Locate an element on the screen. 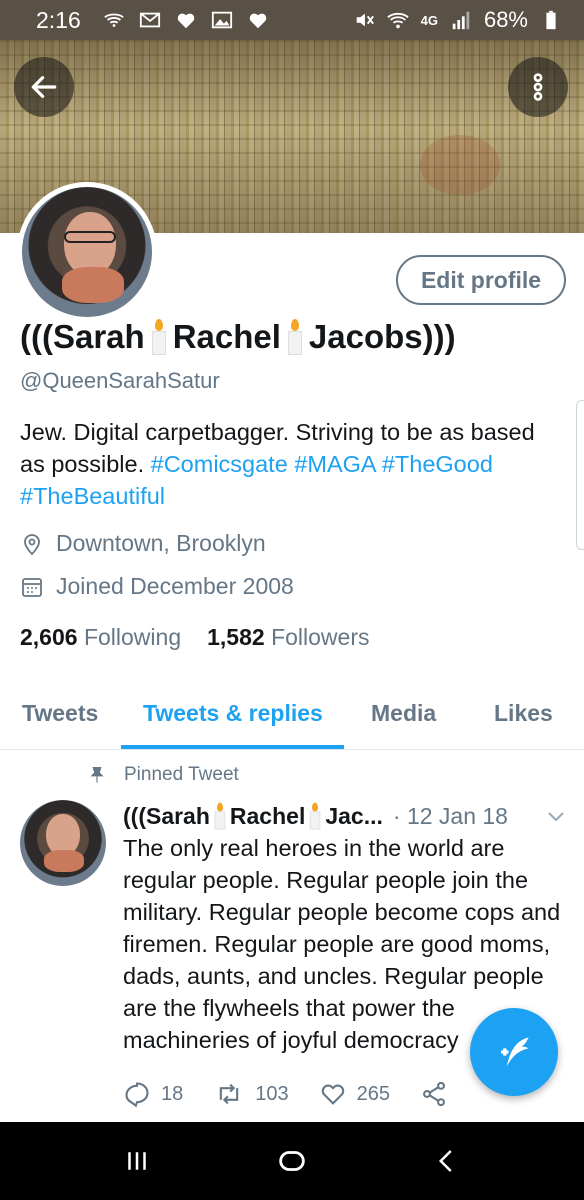 Image resolution: width=584 pixels, height=1200 pixels. profile-location: Downtown, Brooklyn is located at coordinates (143, 543).